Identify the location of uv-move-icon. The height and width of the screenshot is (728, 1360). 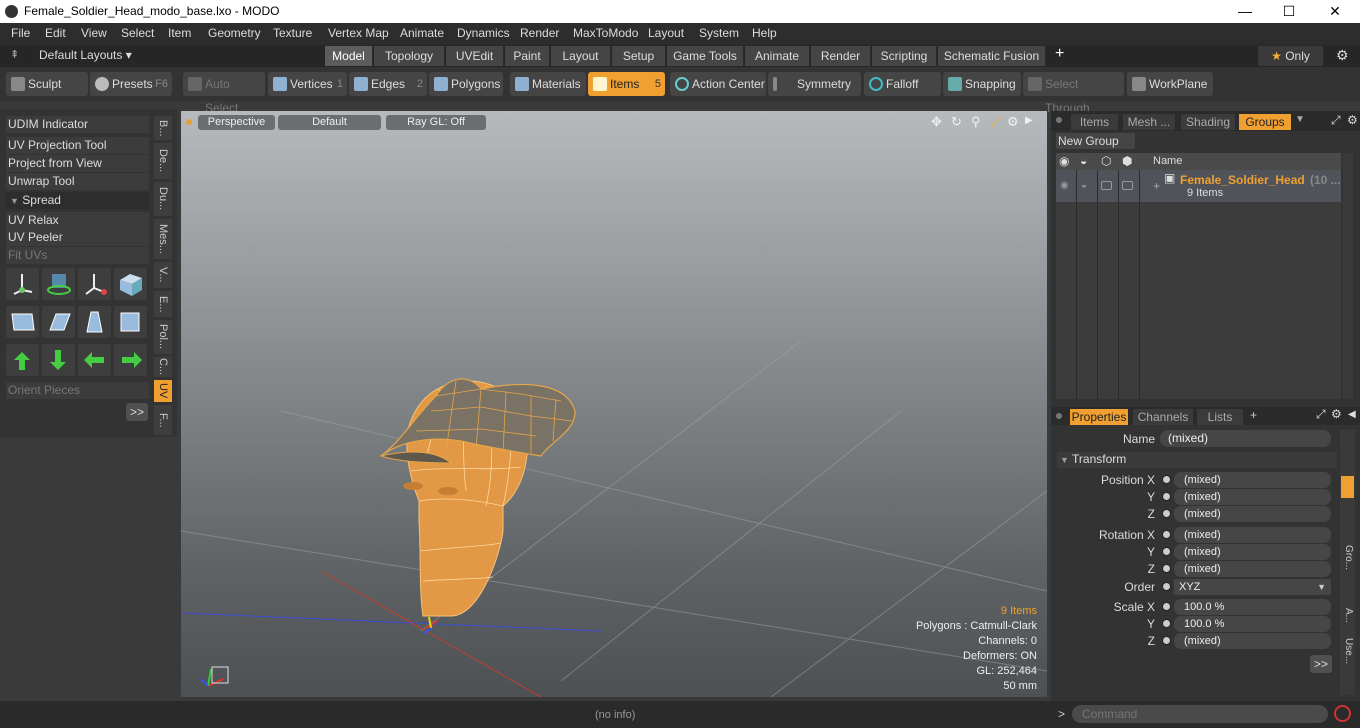
(94, 284).